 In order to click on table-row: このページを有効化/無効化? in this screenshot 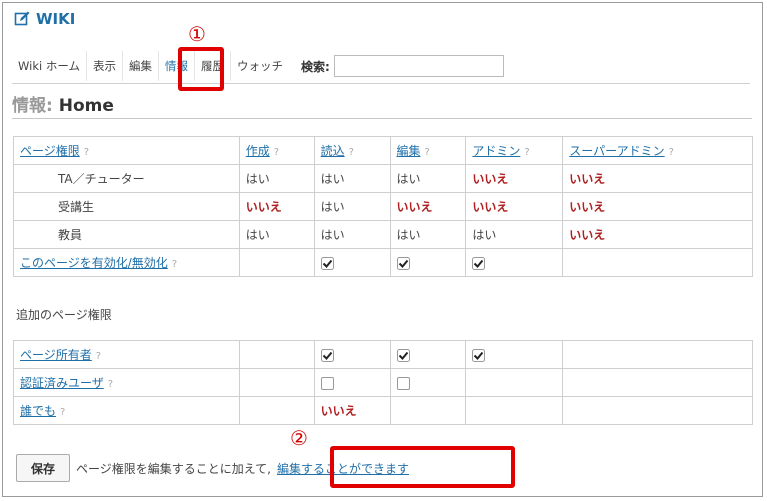, I will do `click(383, 262)`.